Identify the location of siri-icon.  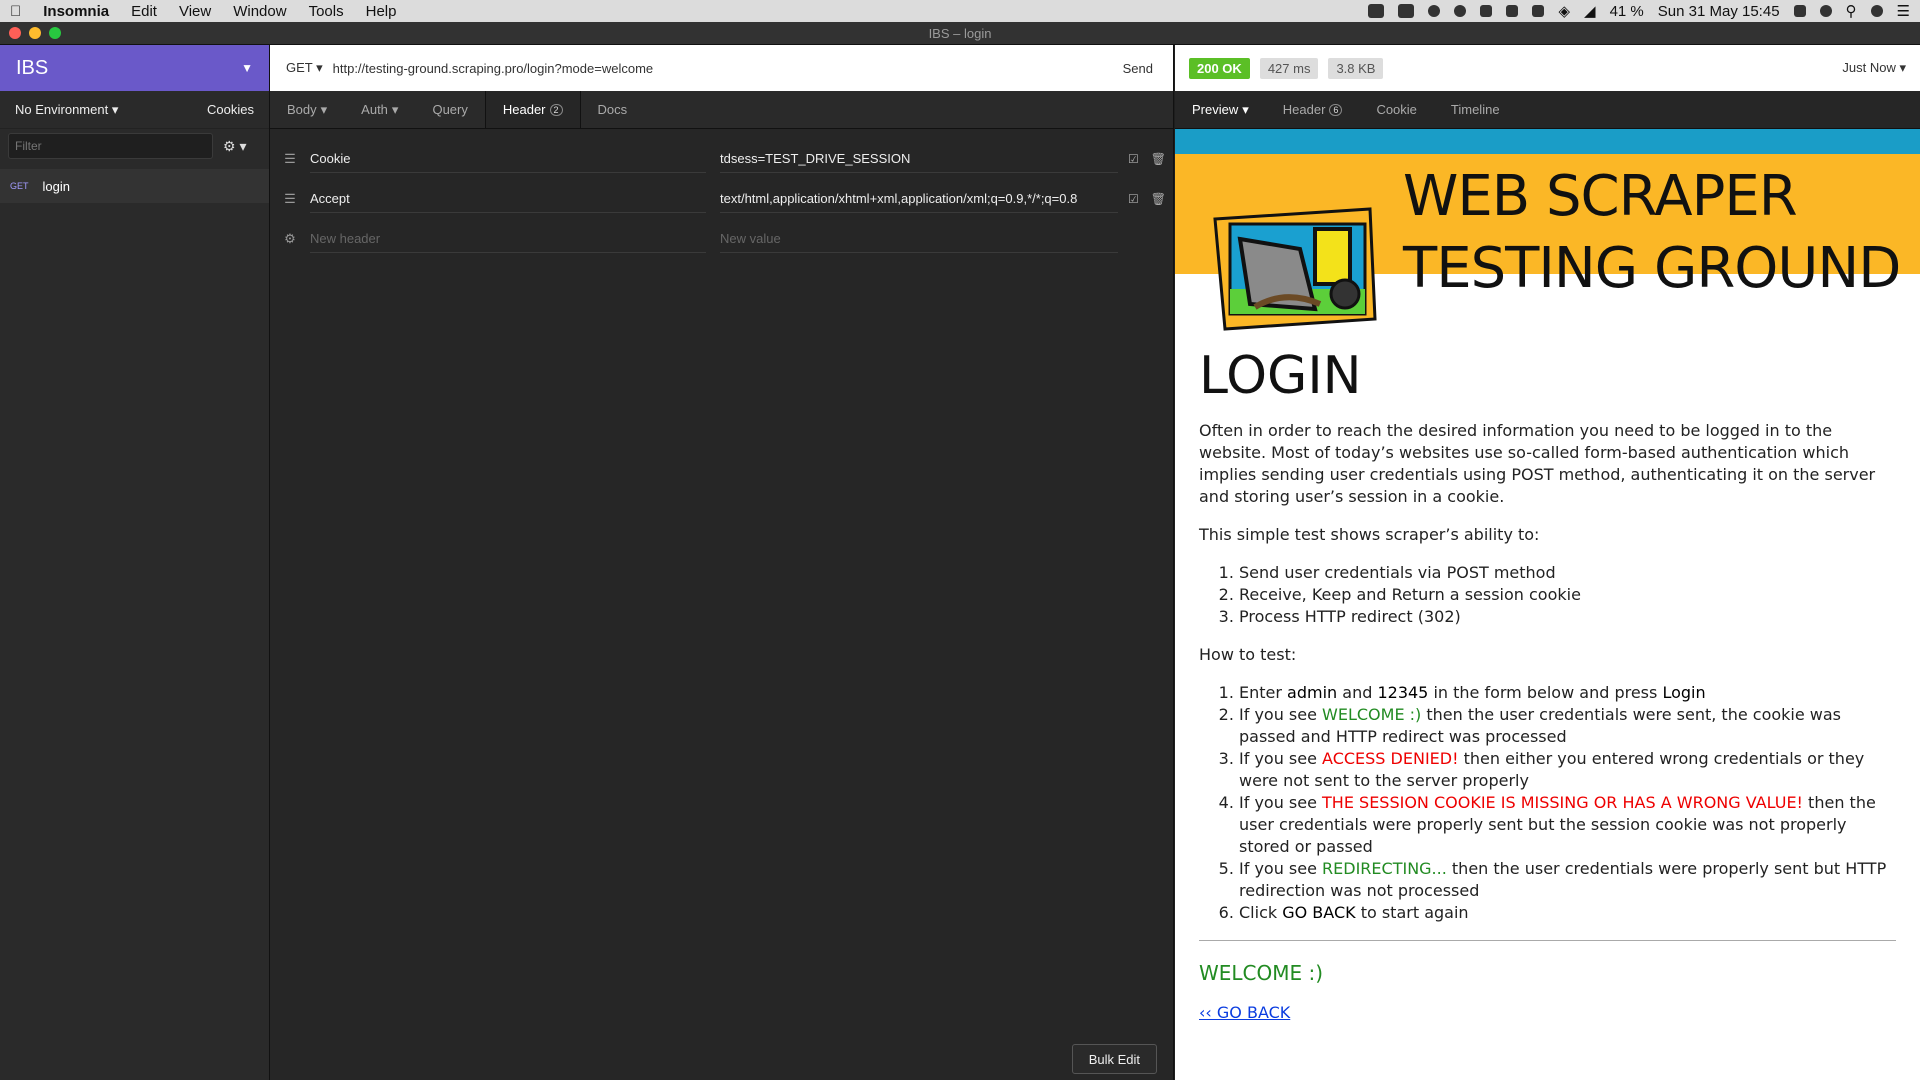
(1876, 11).